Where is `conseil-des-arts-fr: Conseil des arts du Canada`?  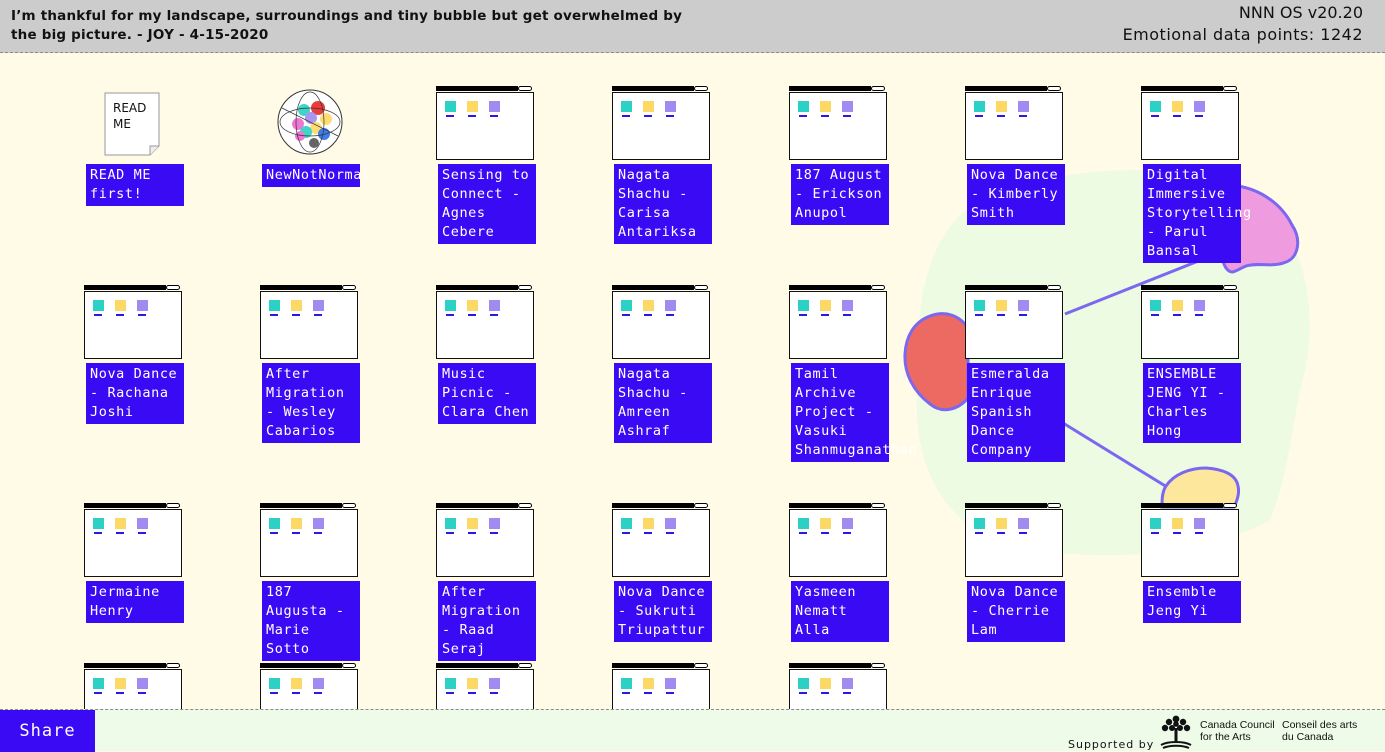
conseil-des-arts-fr: Conseil des arts du Canada is located at coordinates (1320, 731).